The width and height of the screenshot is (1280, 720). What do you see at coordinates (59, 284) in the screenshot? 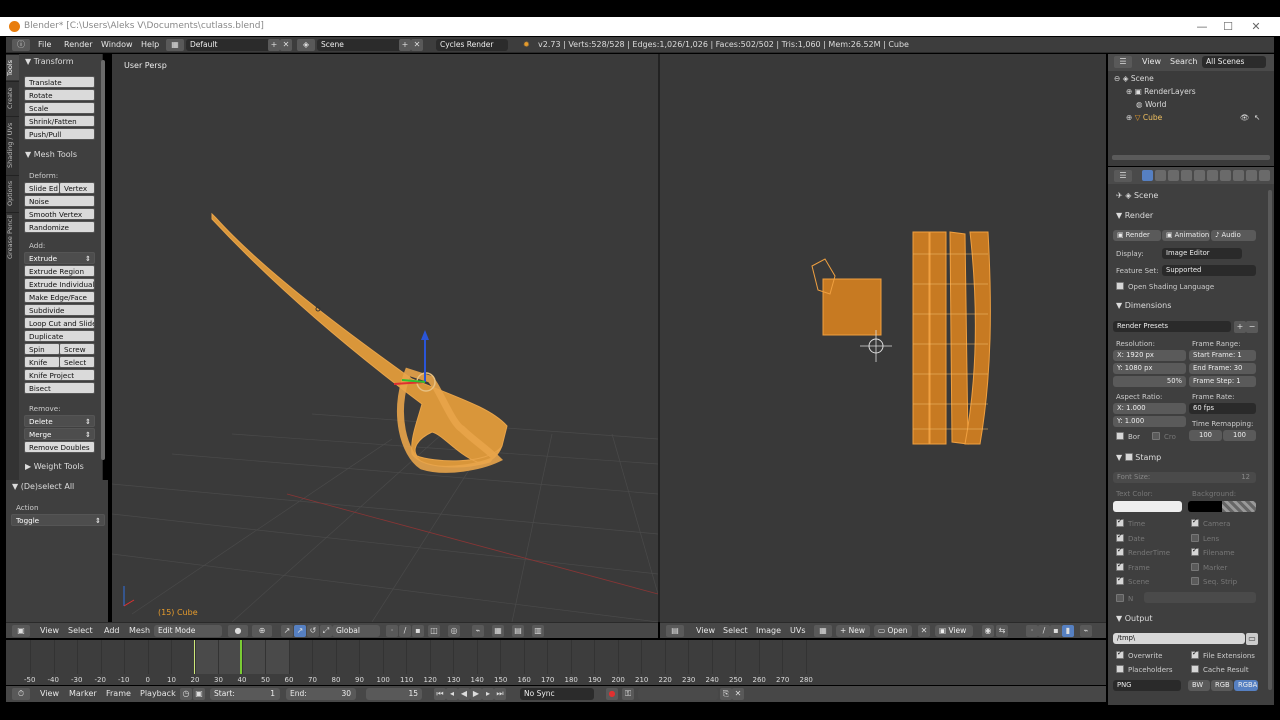
I see `extrude-individual-button: Extrude Individual` at bounding box center [59, 284].